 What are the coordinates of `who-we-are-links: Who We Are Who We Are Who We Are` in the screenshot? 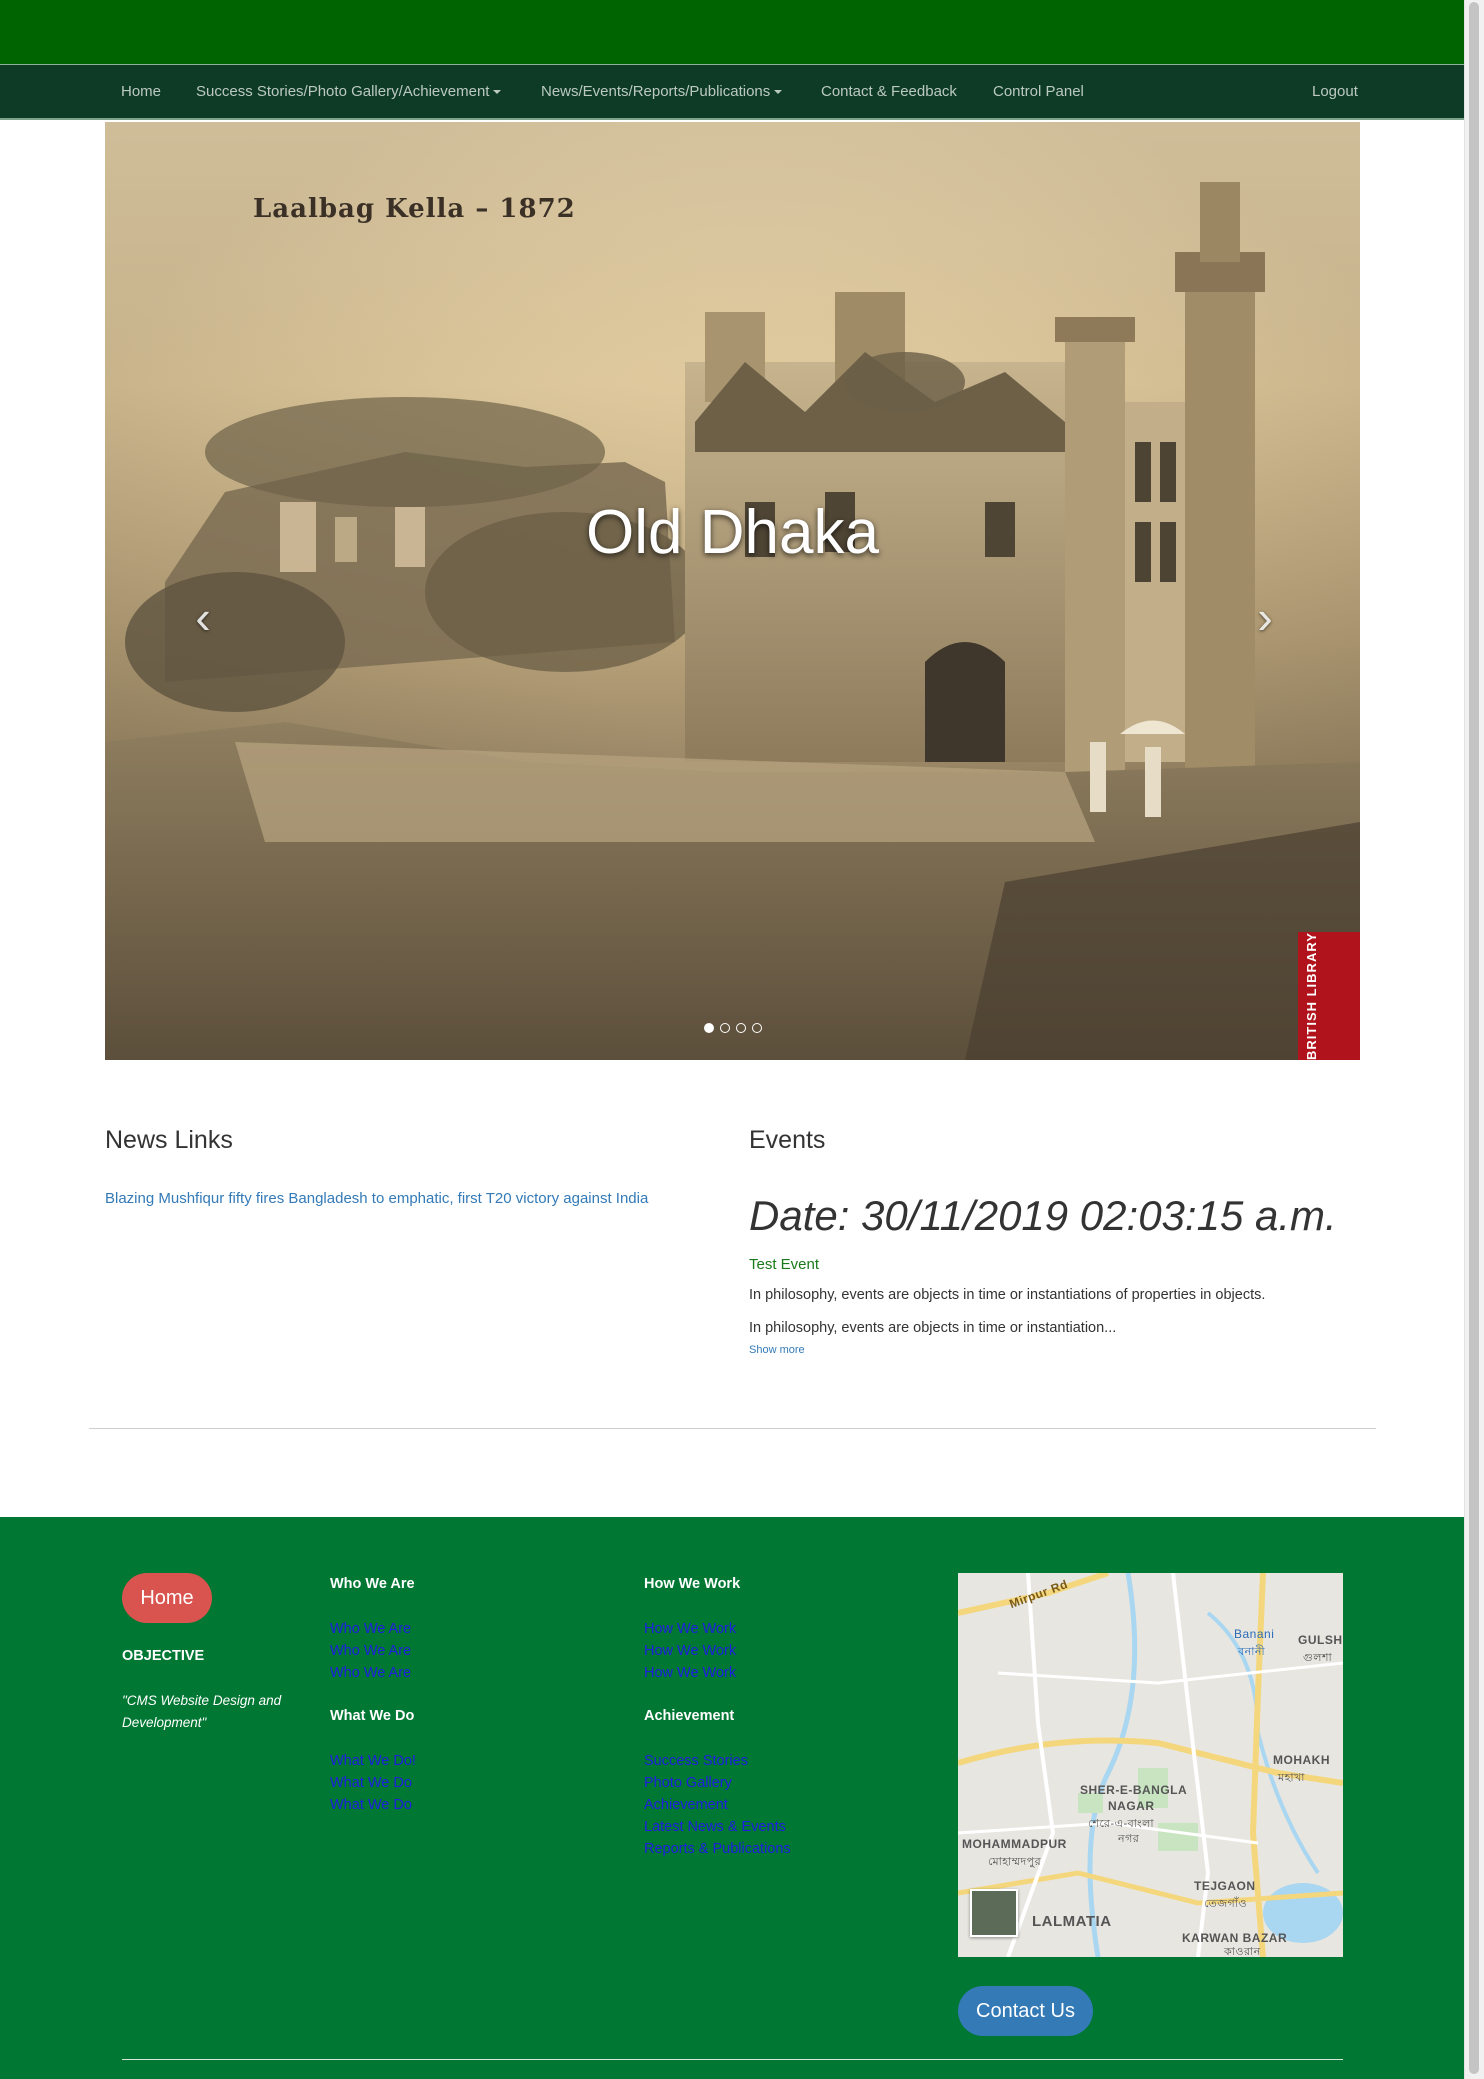 It's located at (370, 1651).